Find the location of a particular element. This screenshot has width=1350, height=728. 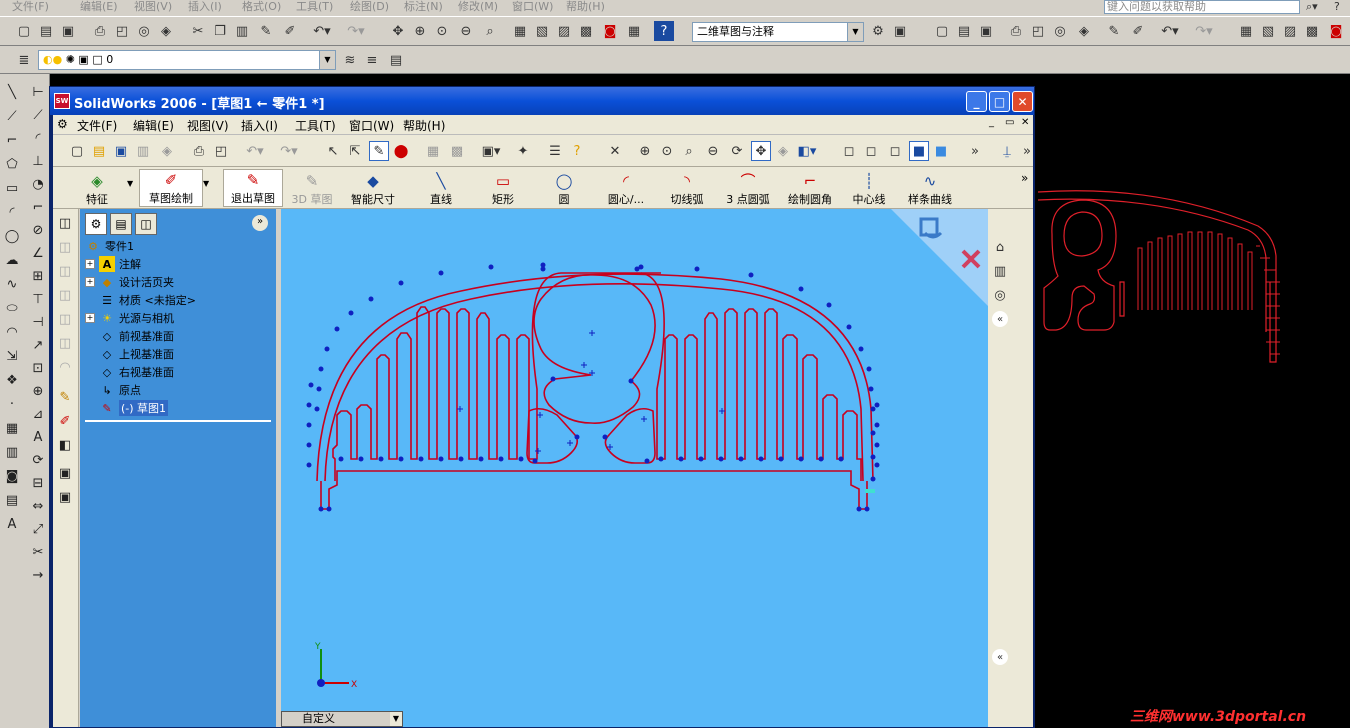

options-icon: ☰ is located at coordinates (555, 151).